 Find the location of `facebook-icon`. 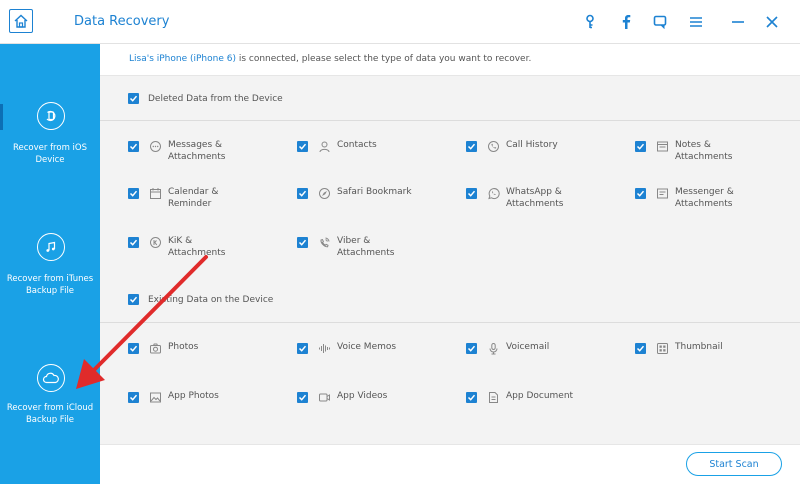

facebook-icon is located at coordinates (626, 22).